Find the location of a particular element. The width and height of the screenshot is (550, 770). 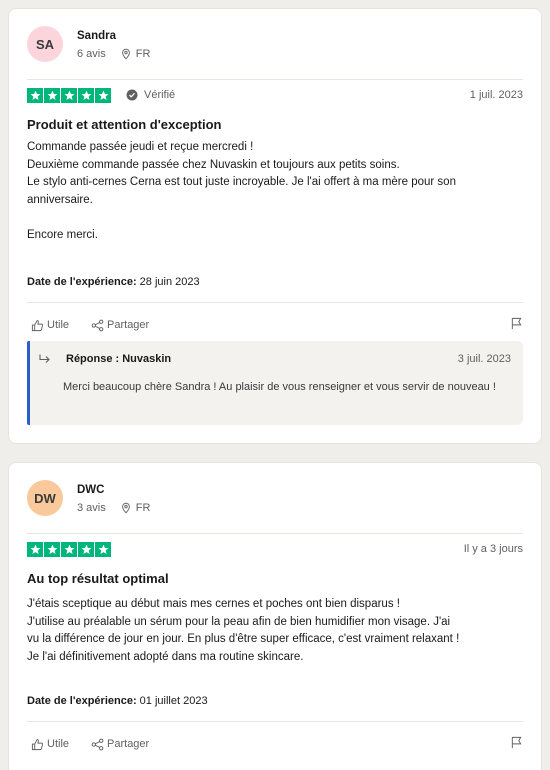

reply-arrow-icon is located at coordinates (44, 358).